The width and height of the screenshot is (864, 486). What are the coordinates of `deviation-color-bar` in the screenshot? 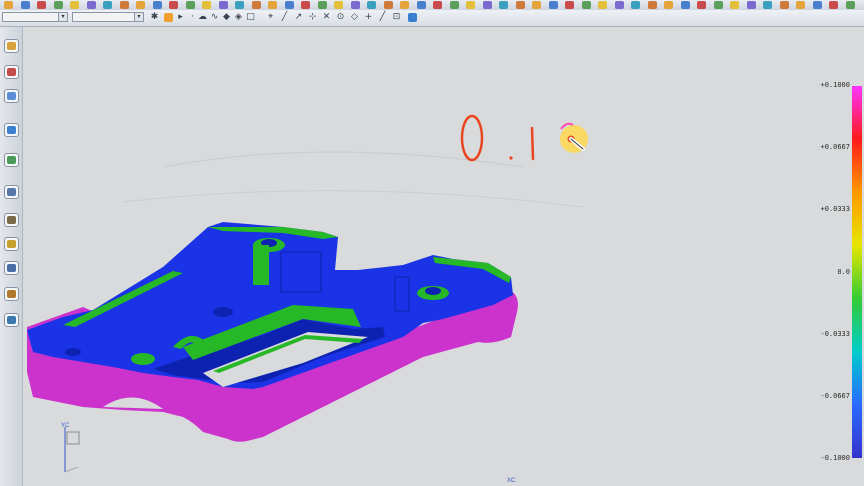 It's located at (857, 272).